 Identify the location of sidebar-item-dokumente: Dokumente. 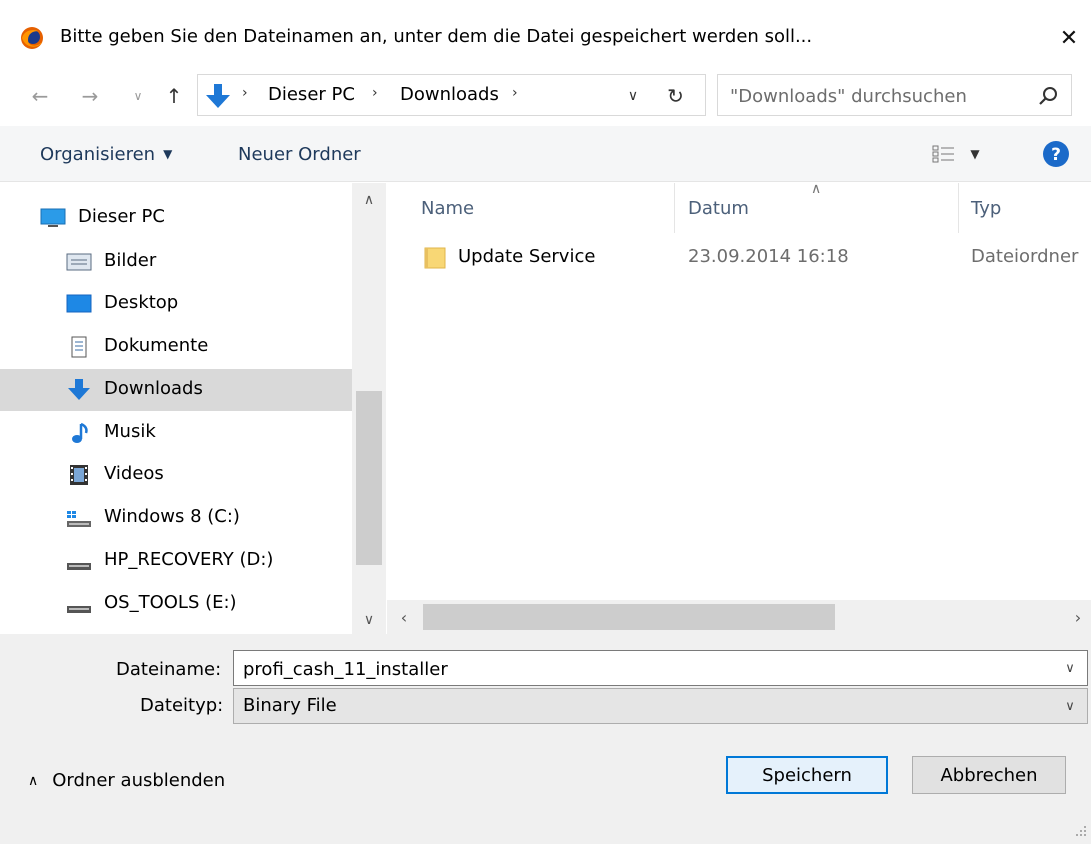
(176, 347).